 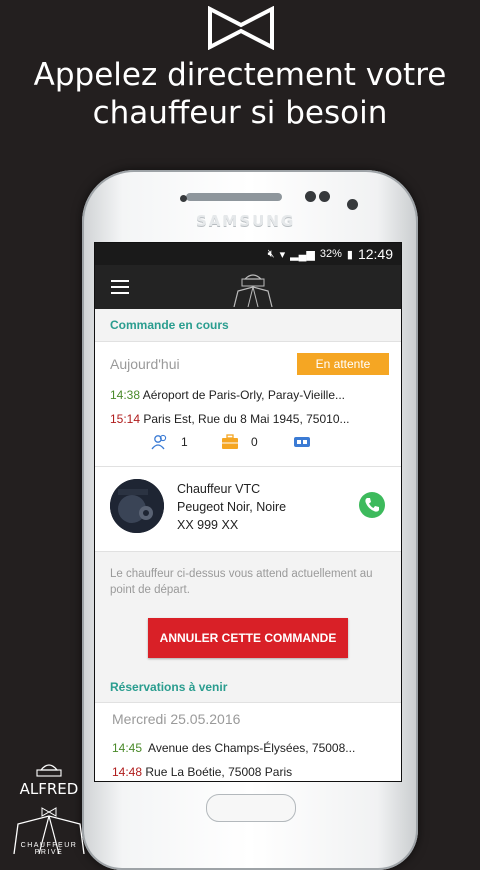 I want to click on order-date: Aujourd'hui, so click(x=145, y=364).